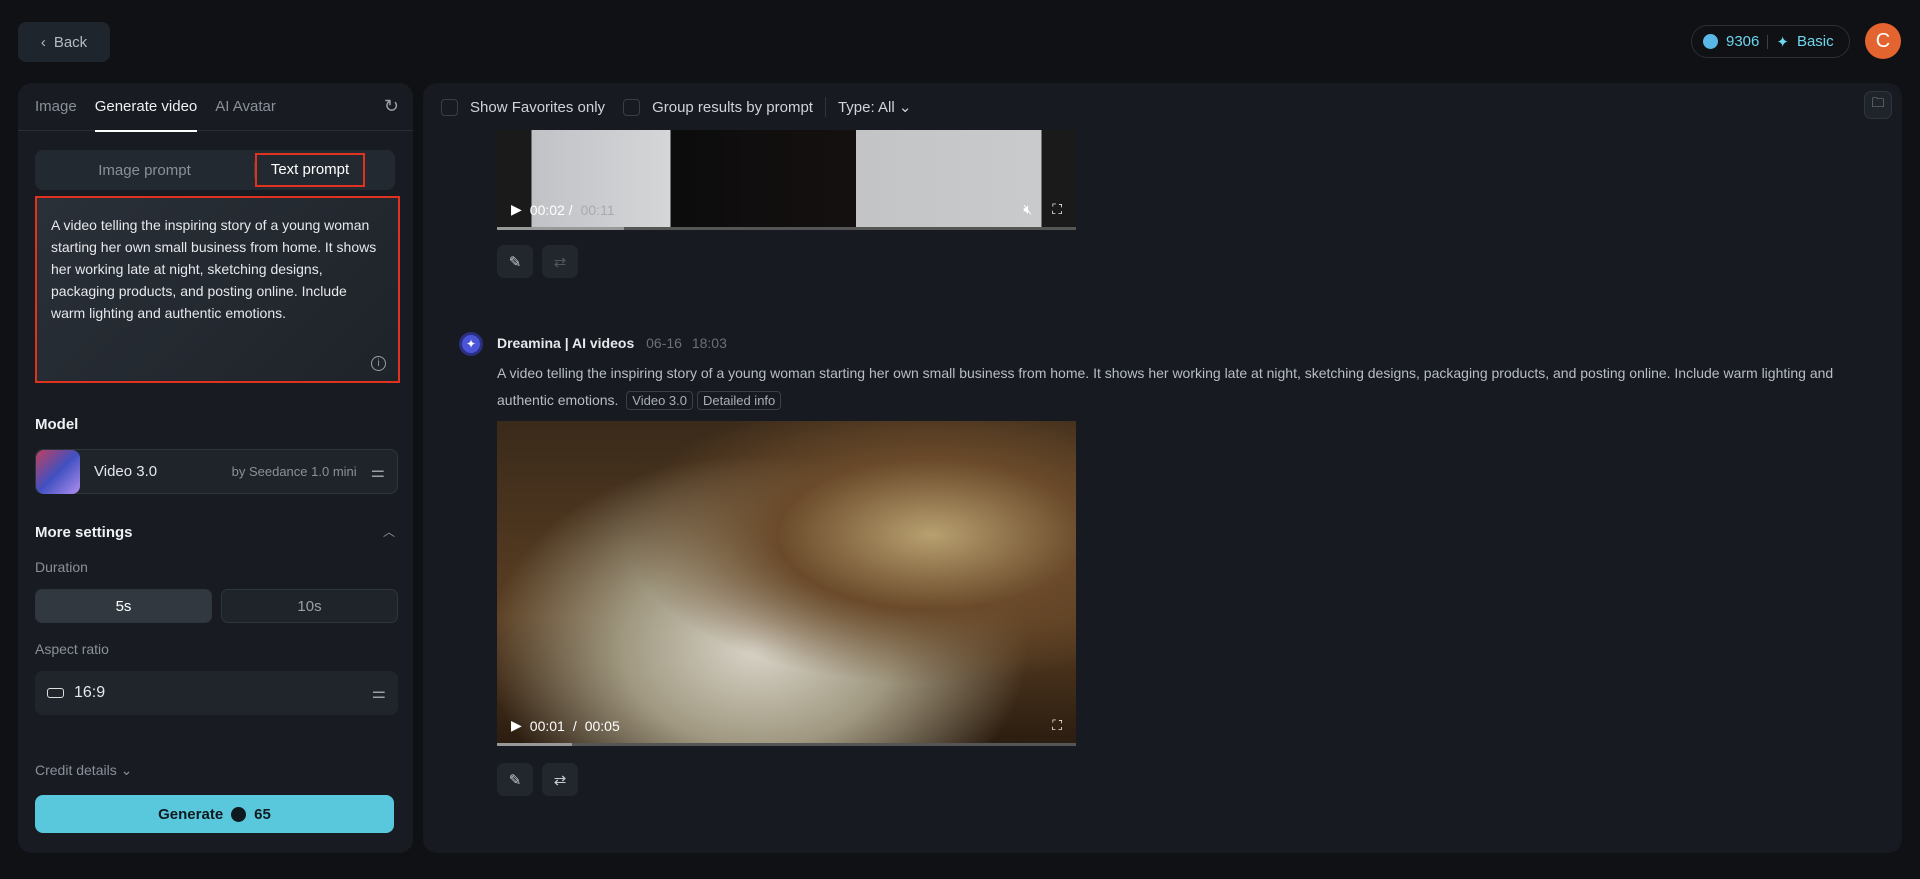 The image size is (1920, 879). Describe the element at coordinates (216, 693) in the screenshot. I see `aspect-ratio-selector: 16:9 ⚌` at that location.